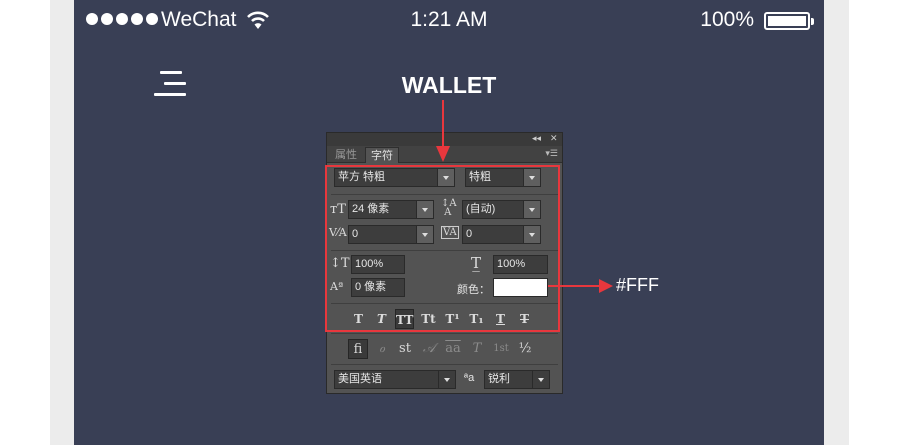  What do you see at coordinates (836, 222) in the screenshot?
I see `right-gutter-strip` at bounding box center [836, 222].